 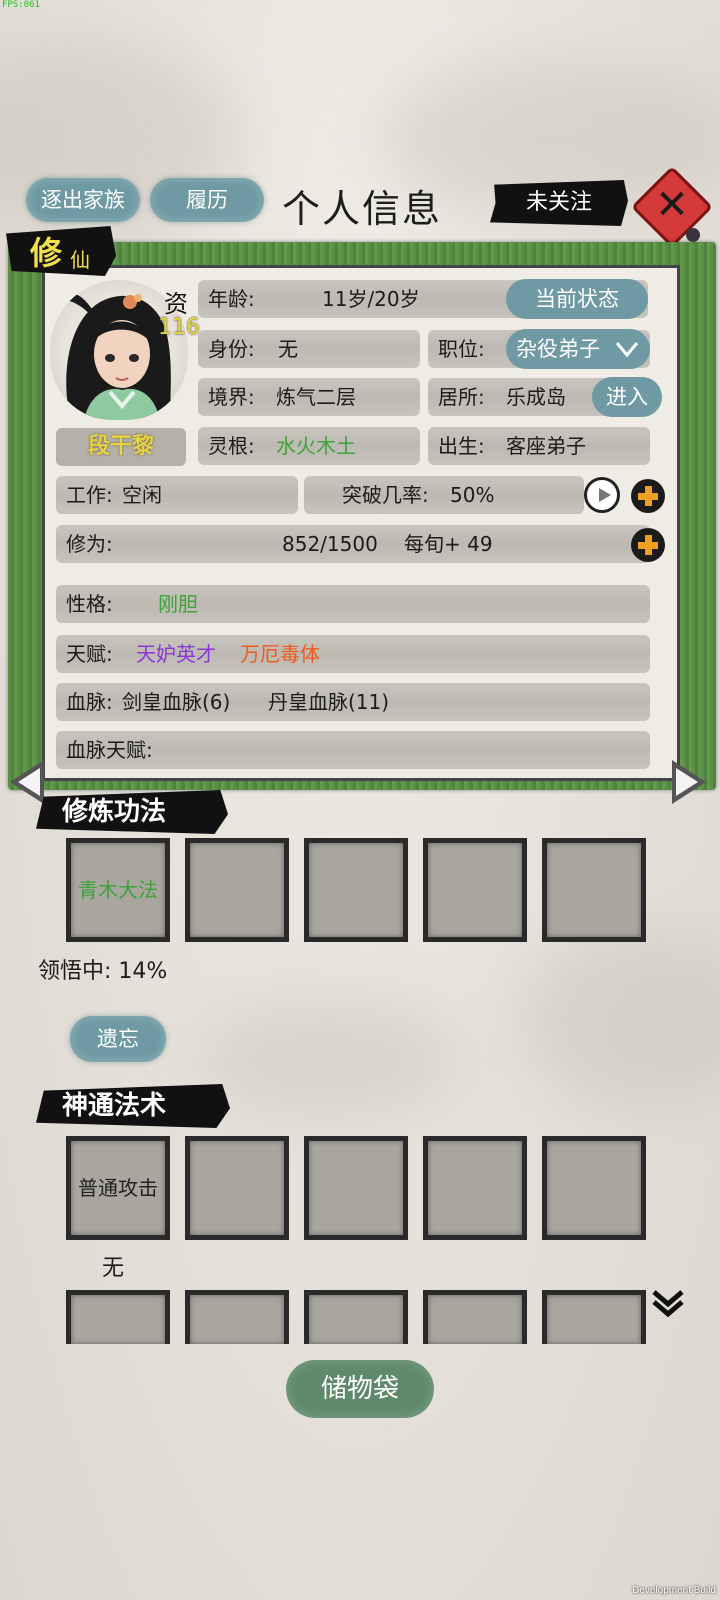 What do you see at coordinates (75, 971) in the screenshot?
I see `comprehension-label: 领悟中:` at bounding box center [75, 971].